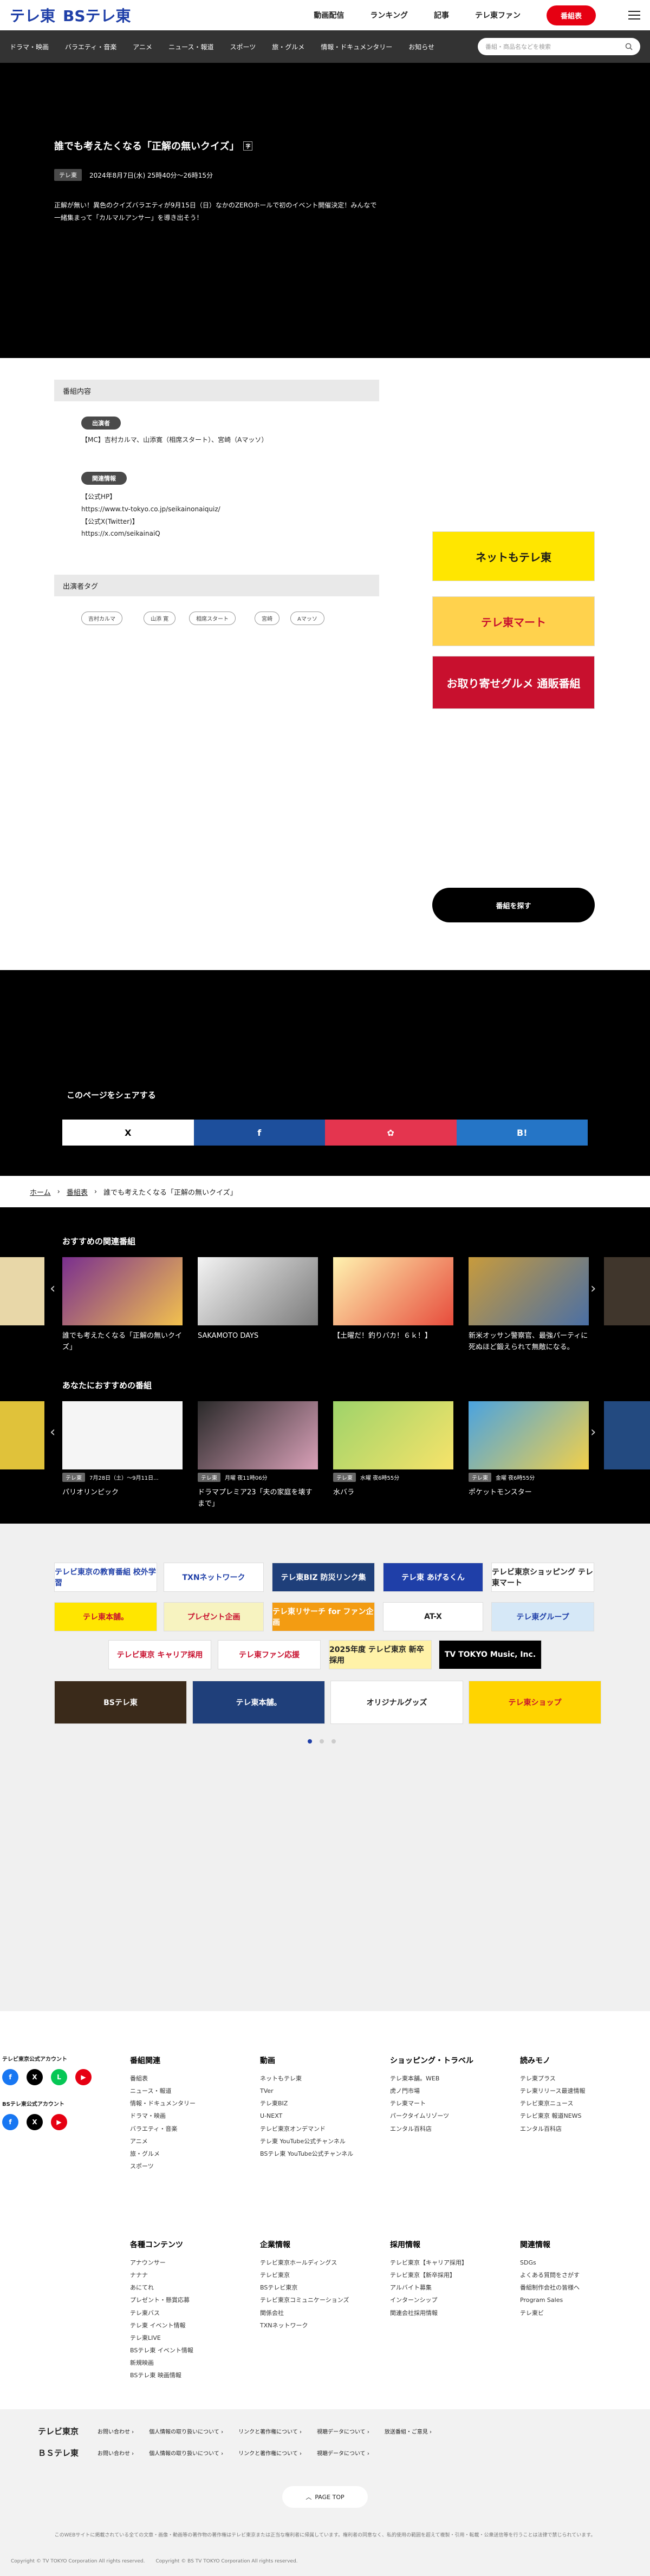  I want to click on footer-link: バラエティ・音楽, so click(163, 2129).